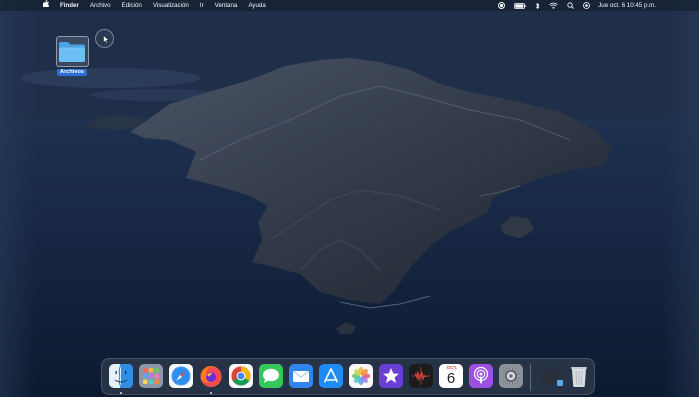 This screenshot has height=397, width=699. I want to click on dock-separator, so click(530, 377).